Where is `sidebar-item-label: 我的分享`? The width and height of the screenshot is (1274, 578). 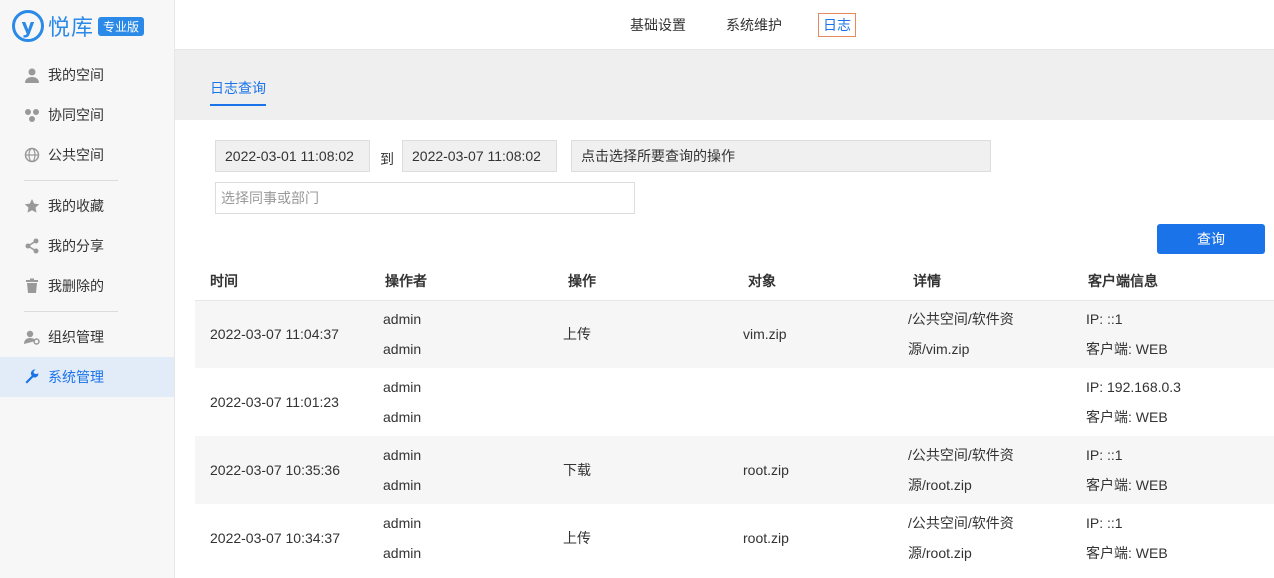 sidebar-item-label: 我的分享 is located at coordinates (76, 246).